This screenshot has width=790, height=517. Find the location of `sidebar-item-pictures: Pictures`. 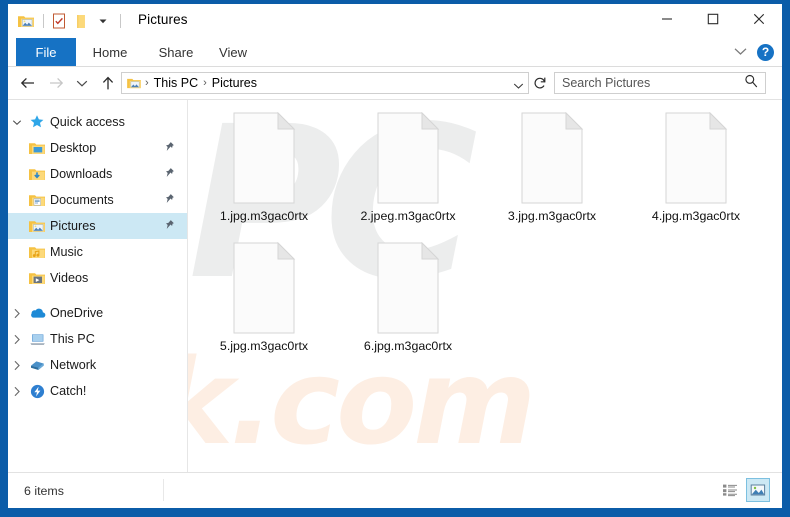

sidebar-item-pictures: Pictures is located at coordinates (97, 226).